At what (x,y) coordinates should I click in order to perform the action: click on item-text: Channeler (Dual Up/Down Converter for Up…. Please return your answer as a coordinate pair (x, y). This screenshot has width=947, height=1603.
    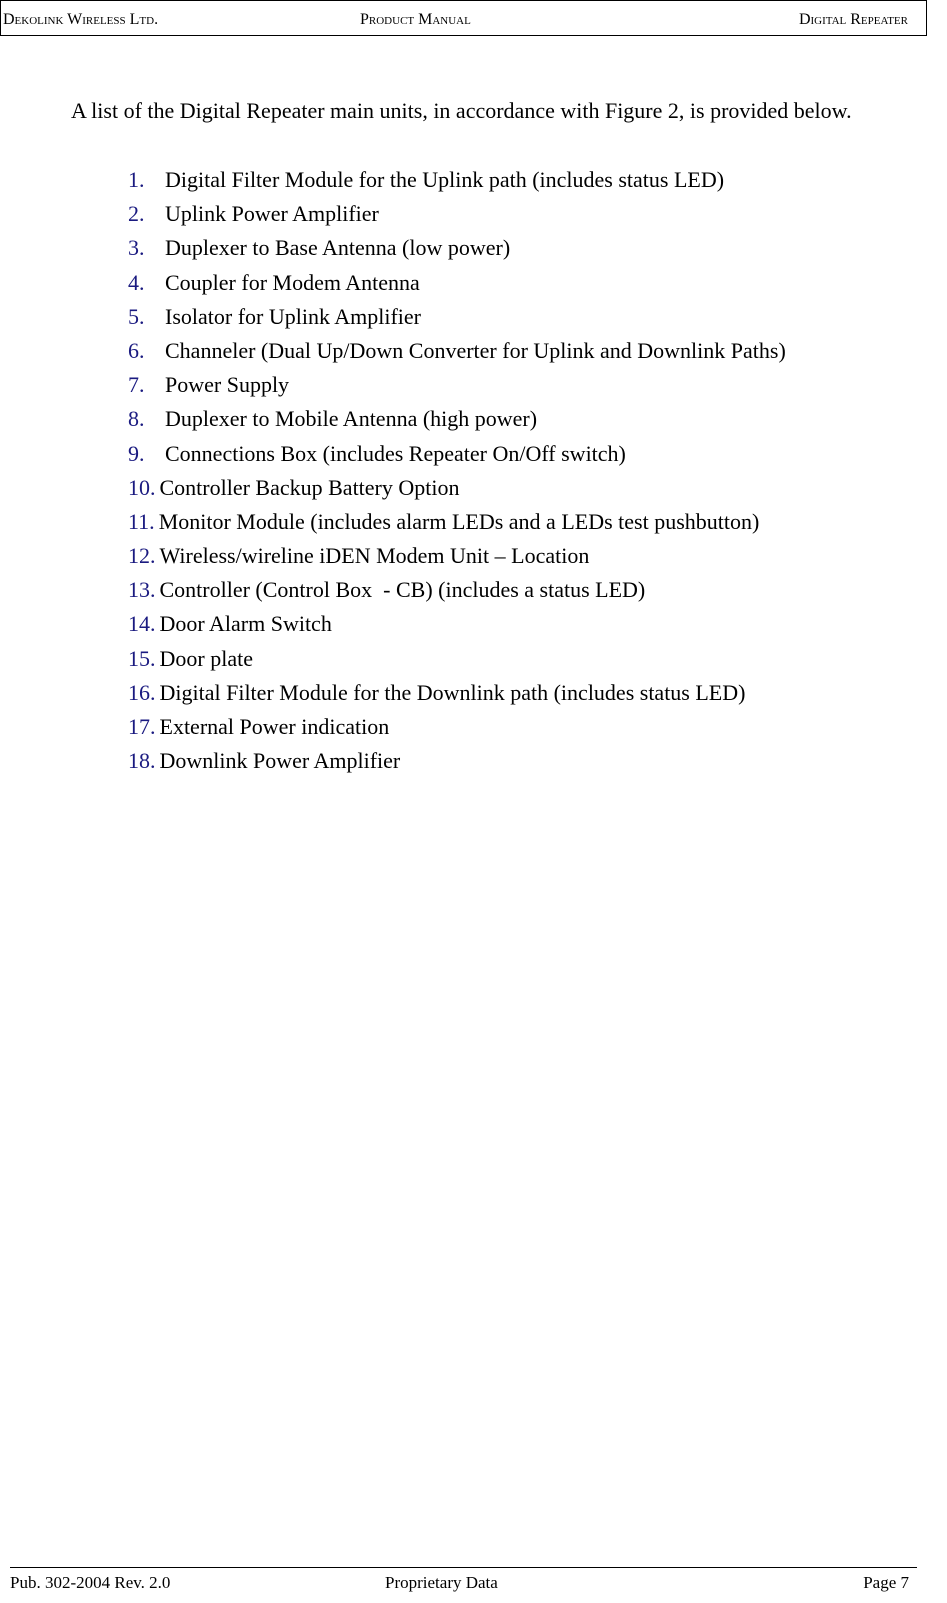
    Looking at the image, I should click on (475, 350).